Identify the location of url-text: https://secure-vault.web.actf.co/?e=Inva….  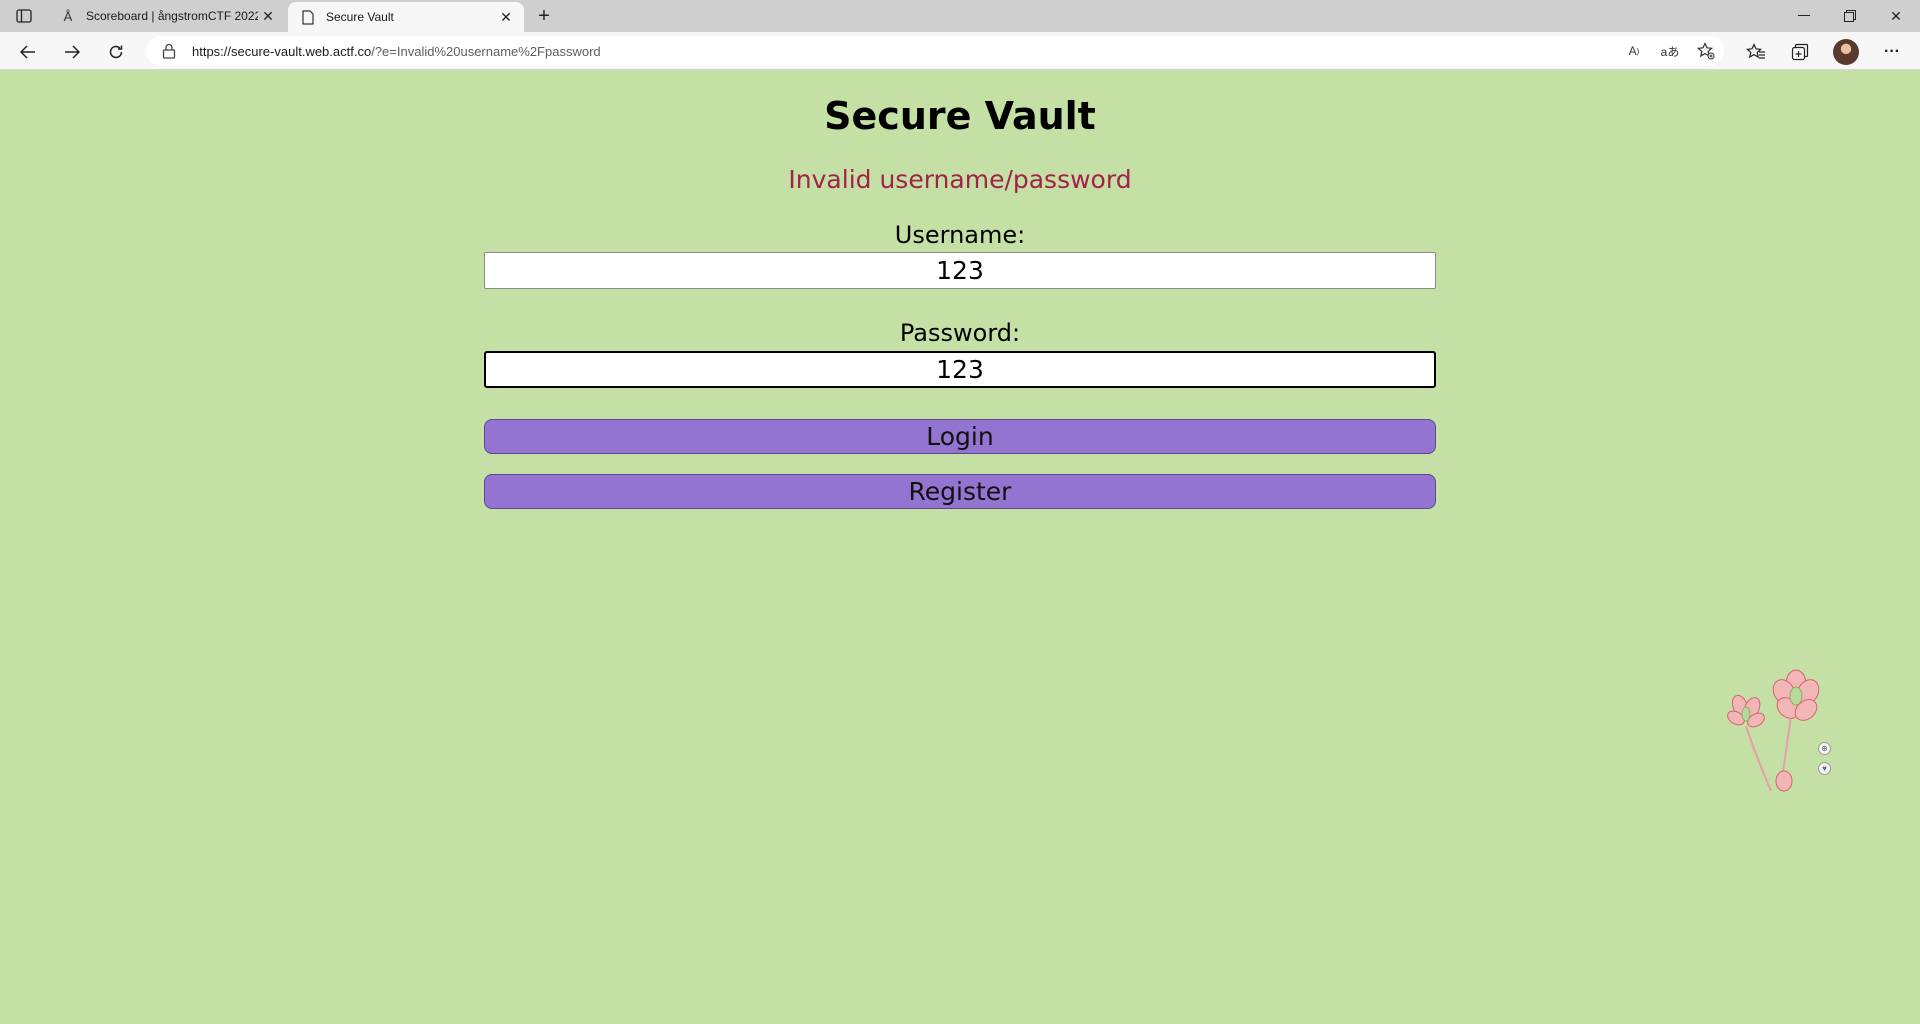
(396, 51).